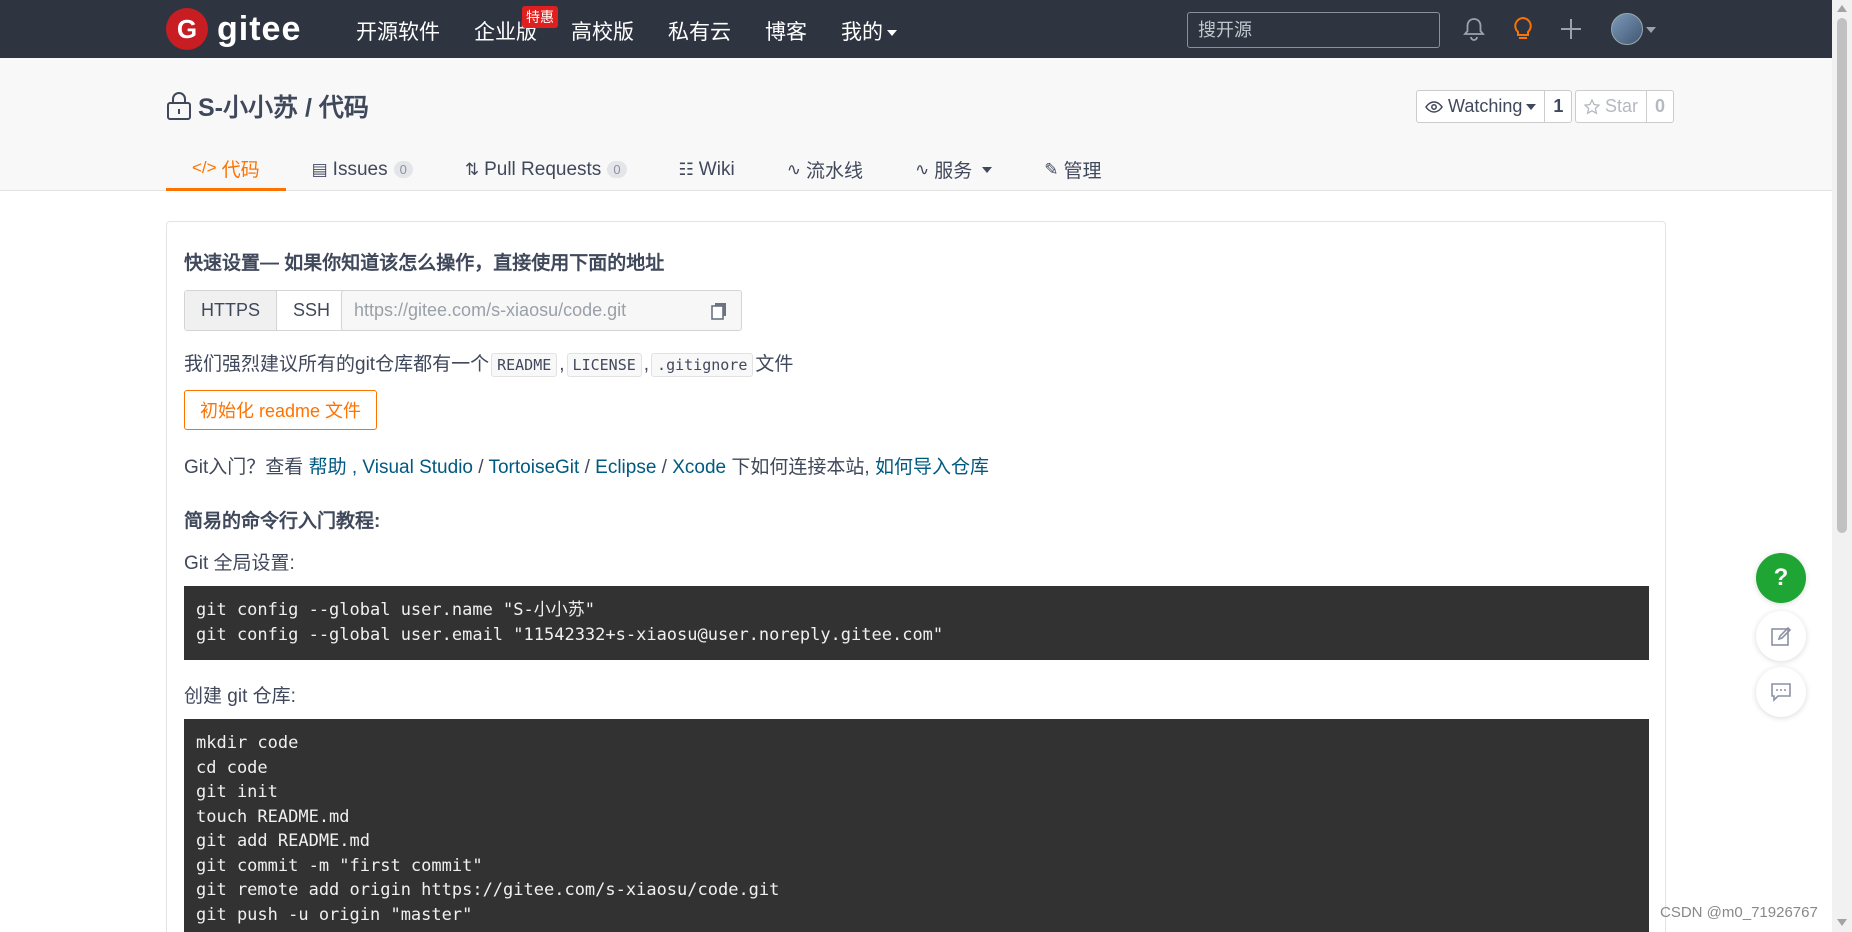 The image size is (1852, 932). What do you see at coordinates (786, 31) in the screenshot?
I see `nav-blog: 博客` at bounding box center [786, 31].